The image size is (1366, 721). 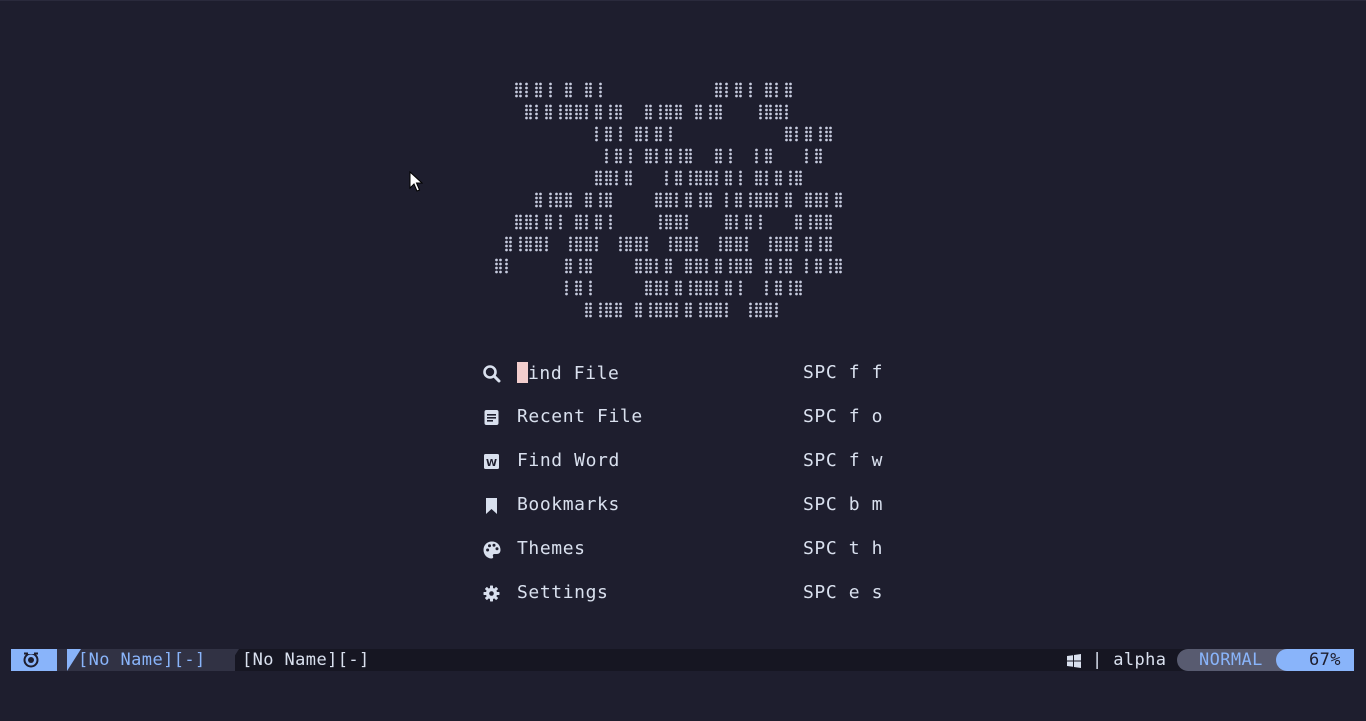 What do you see at coordinates (692, 463) in the screenshot?
I see `menu-item-find-word: W Find Word SPC f w` at bounding box center [692, 463].